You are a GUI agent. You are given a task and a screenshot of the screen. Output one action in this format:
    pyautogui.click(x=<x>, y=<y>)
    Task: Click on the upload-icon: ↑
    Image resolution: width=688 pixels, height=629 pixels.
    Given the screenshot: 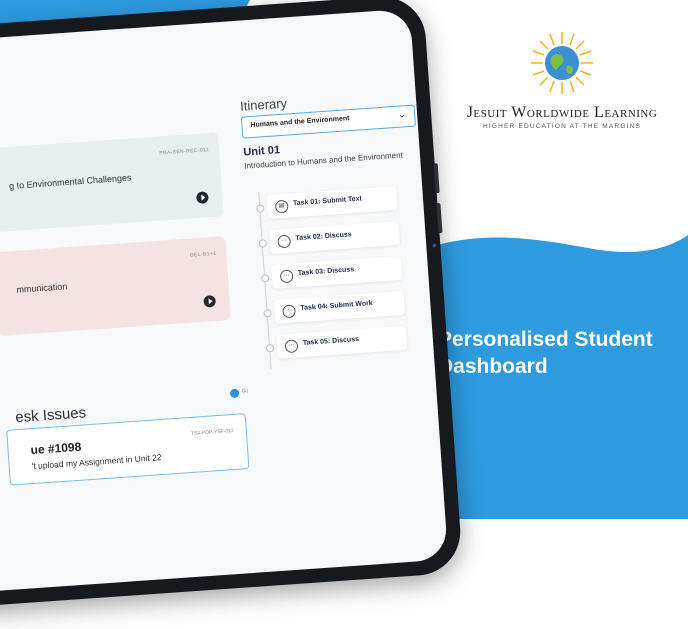 What is the action you would take?
    pyautogui.click(x=289, y=311)
    